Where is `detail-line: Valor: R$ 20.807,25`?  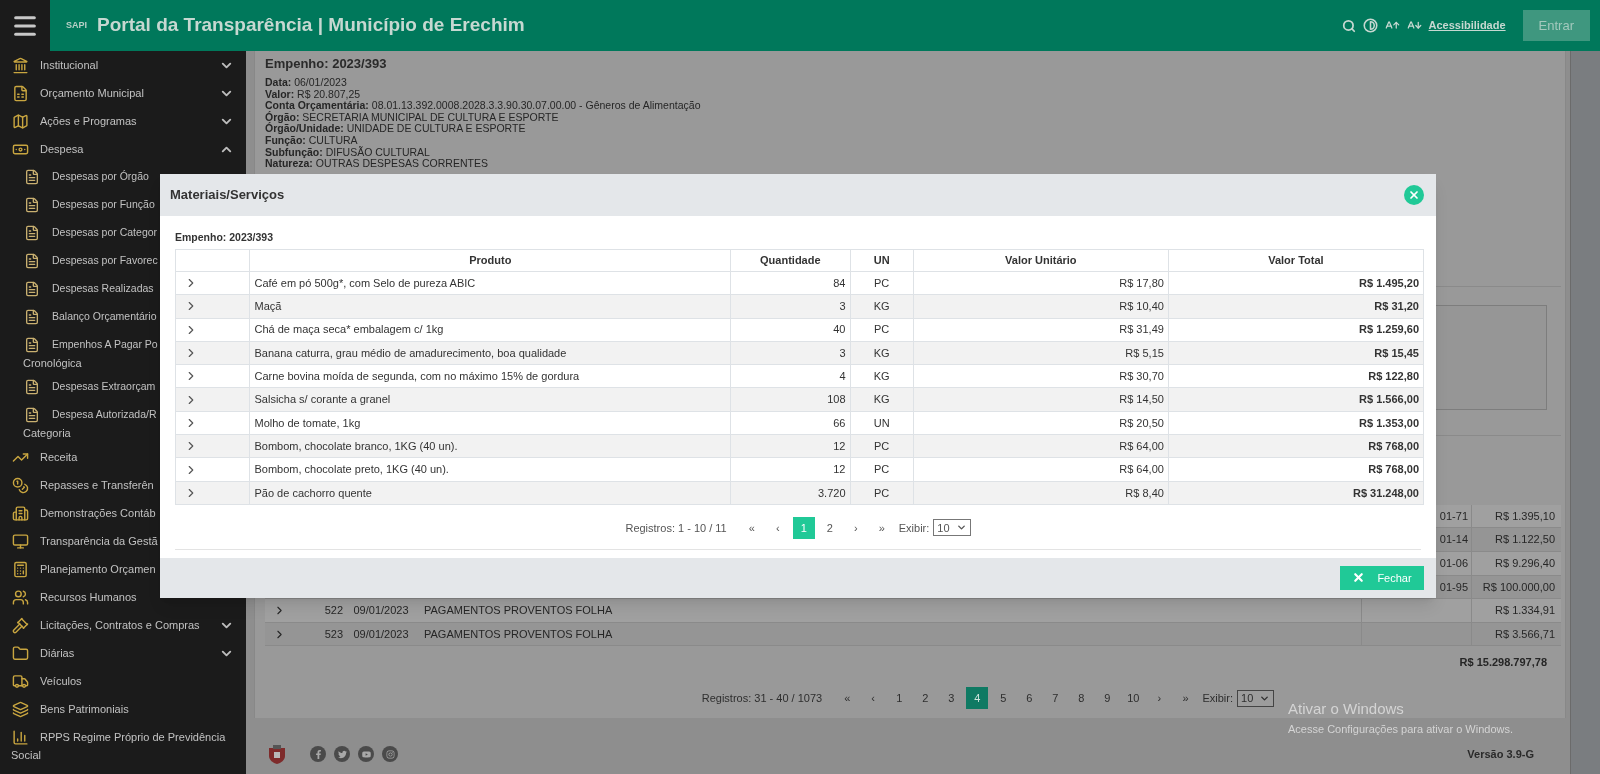 detail-line: Valor: R$ 20.807,25 is located at coordinates (313, 93).